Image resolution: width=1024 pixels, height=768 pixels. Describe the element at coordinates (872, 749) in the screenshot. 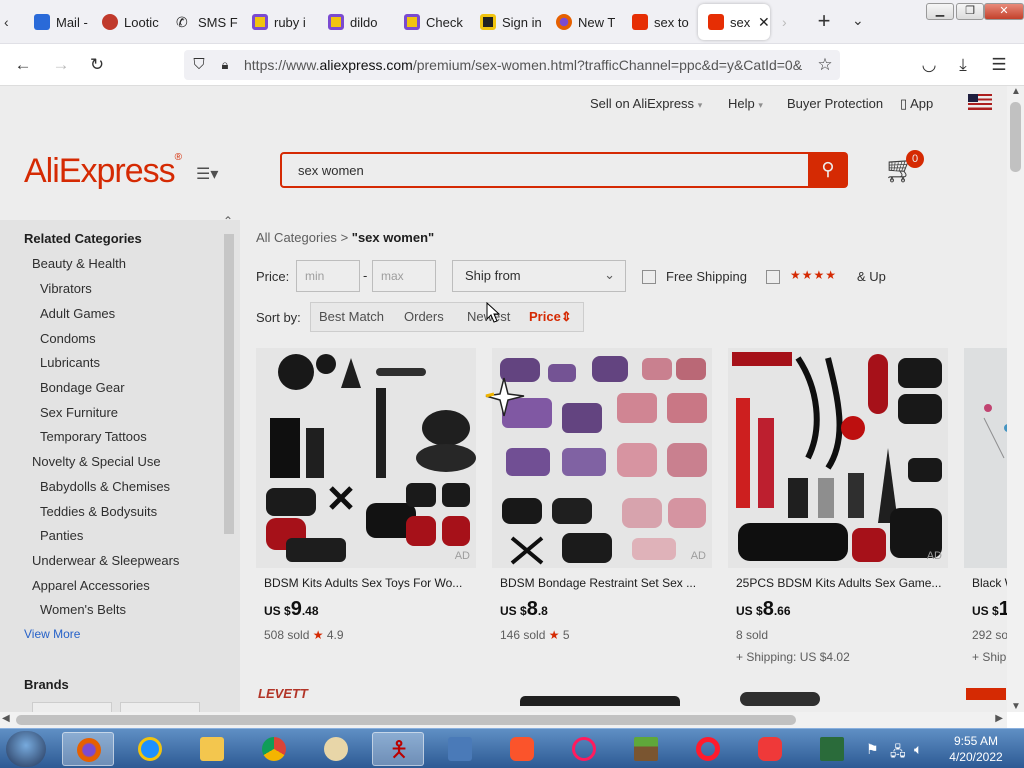

I see `action-center-flag-icon: ⚑` at that location.